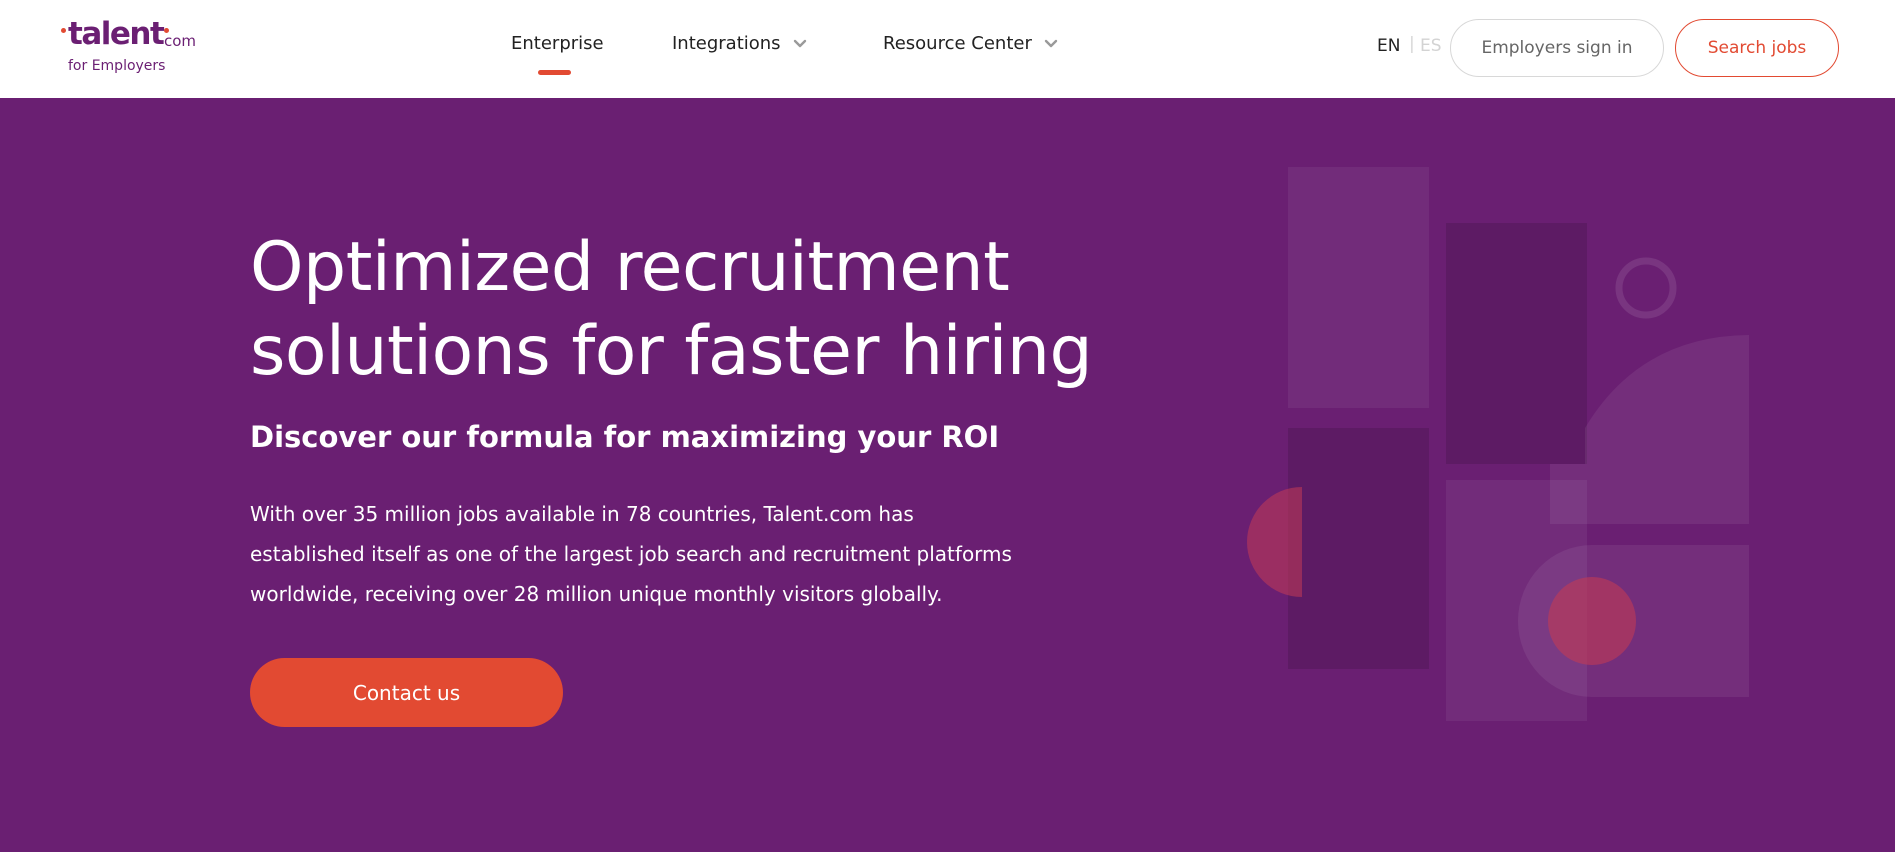 The height and width of the screenshot is (852, 1895). What do you see at coordinates (1557, 48) in the screenshot?
I see `employers-sign-in-button: Employers sign in` at bounding box center [1557, 48].